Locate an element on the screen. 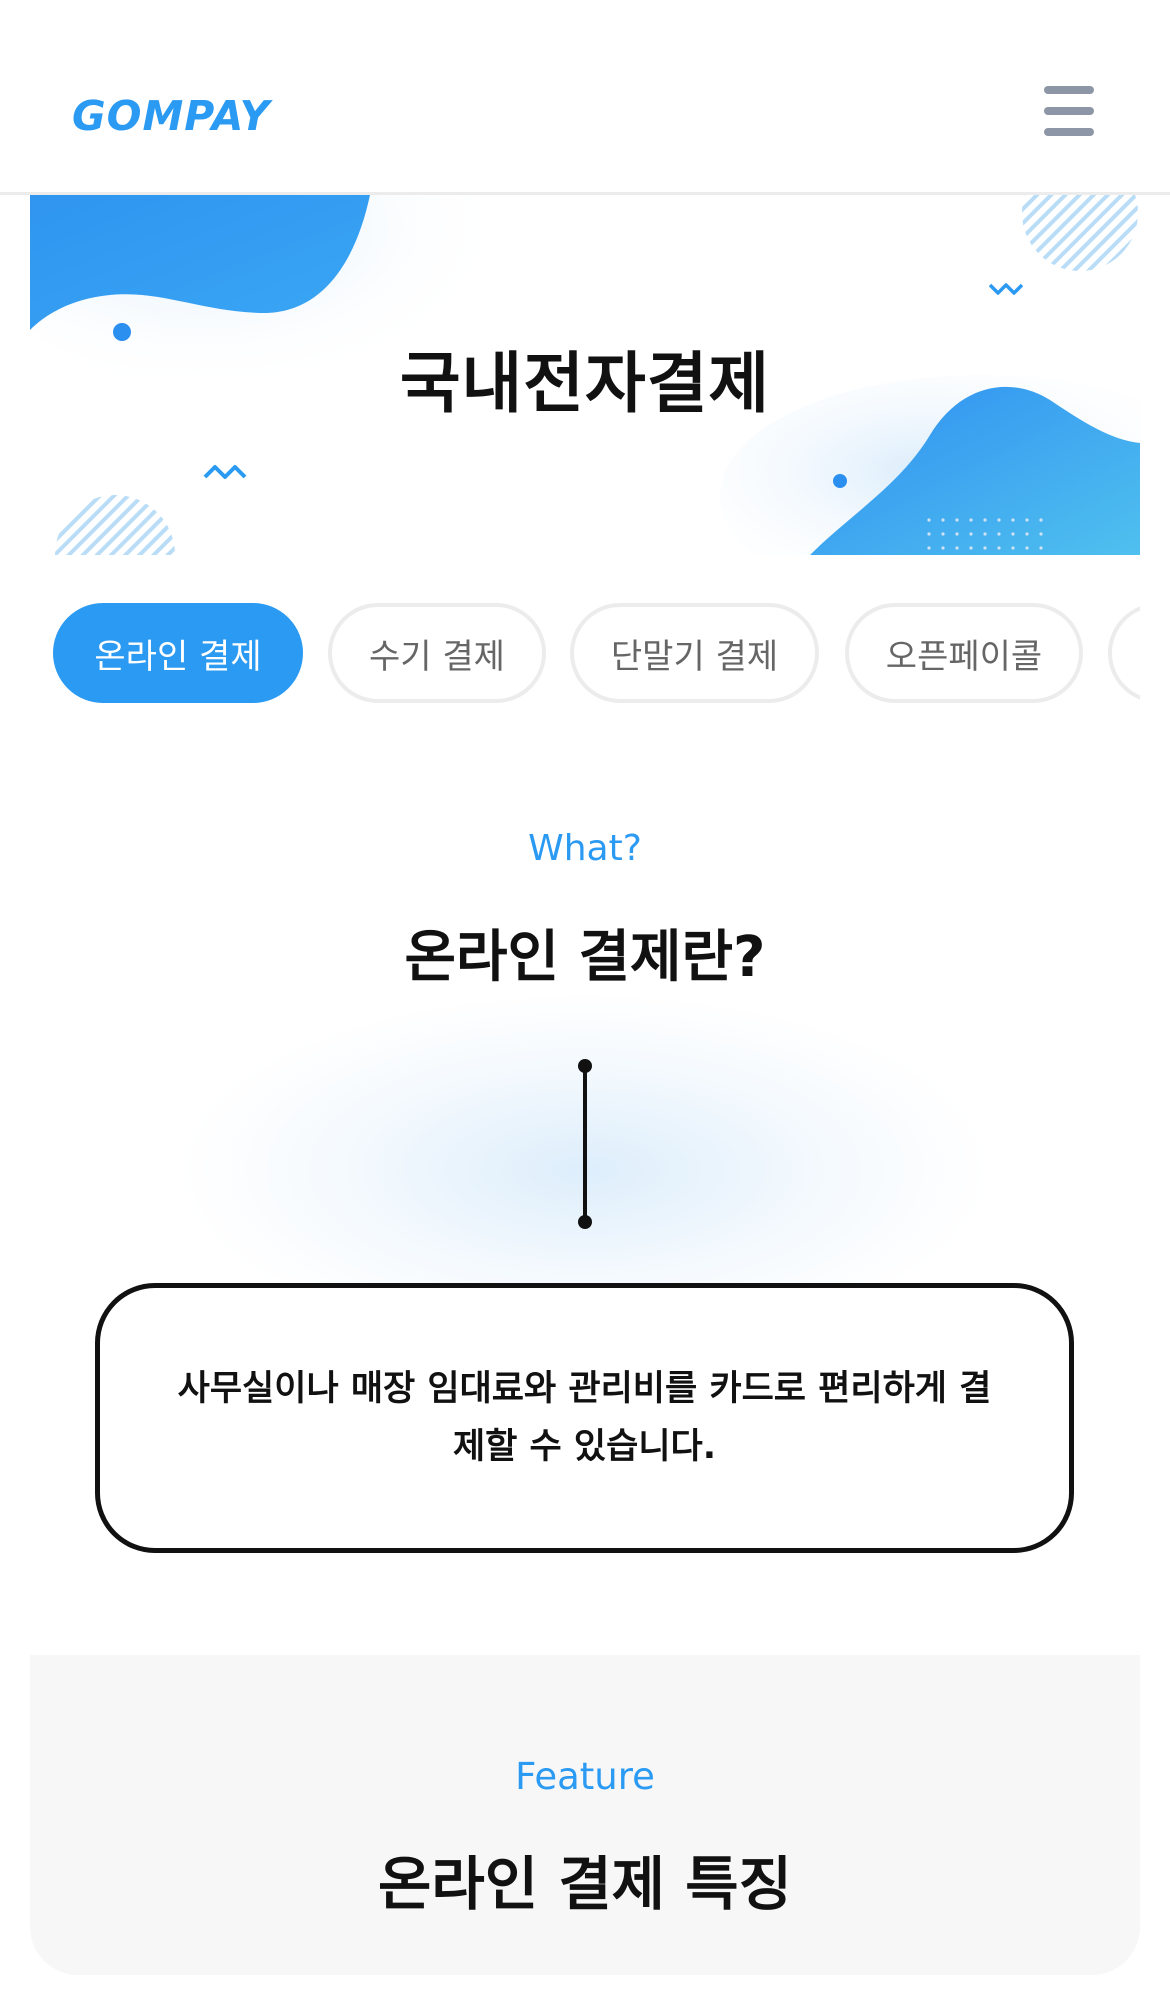 The width and height of the screenshot is (1170, 2005). tab-openpay-call: 오픈페이콜 is located at coordinates (964, 653).